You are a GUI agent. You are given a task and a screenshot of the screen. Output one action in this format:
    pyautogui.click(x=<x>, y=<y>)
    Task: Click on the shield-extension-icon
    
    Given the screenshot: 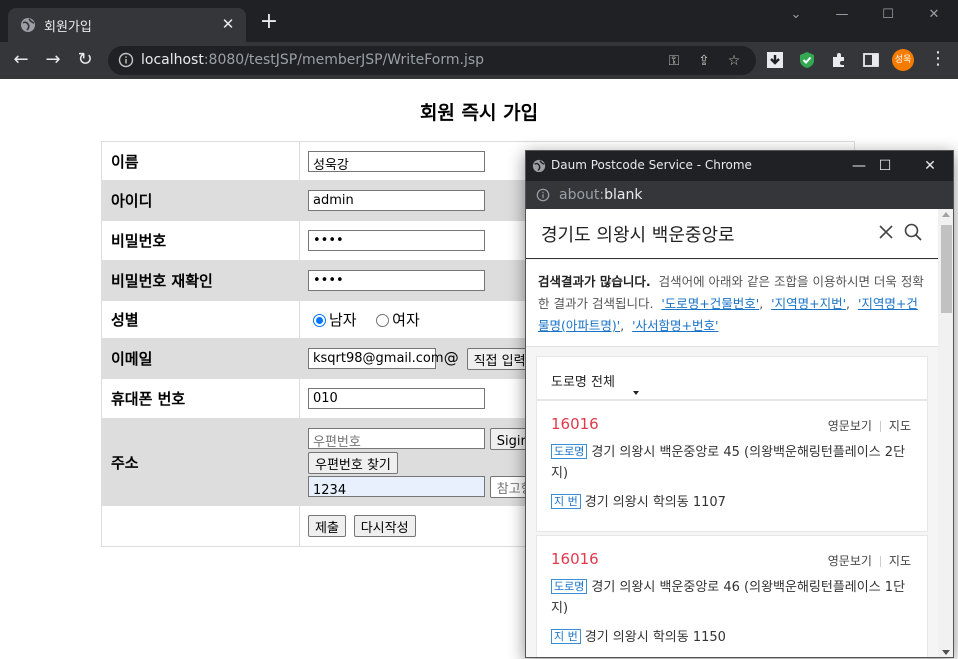 What is the action you would take?
    pyautogui.click(x=807, y=60)
    